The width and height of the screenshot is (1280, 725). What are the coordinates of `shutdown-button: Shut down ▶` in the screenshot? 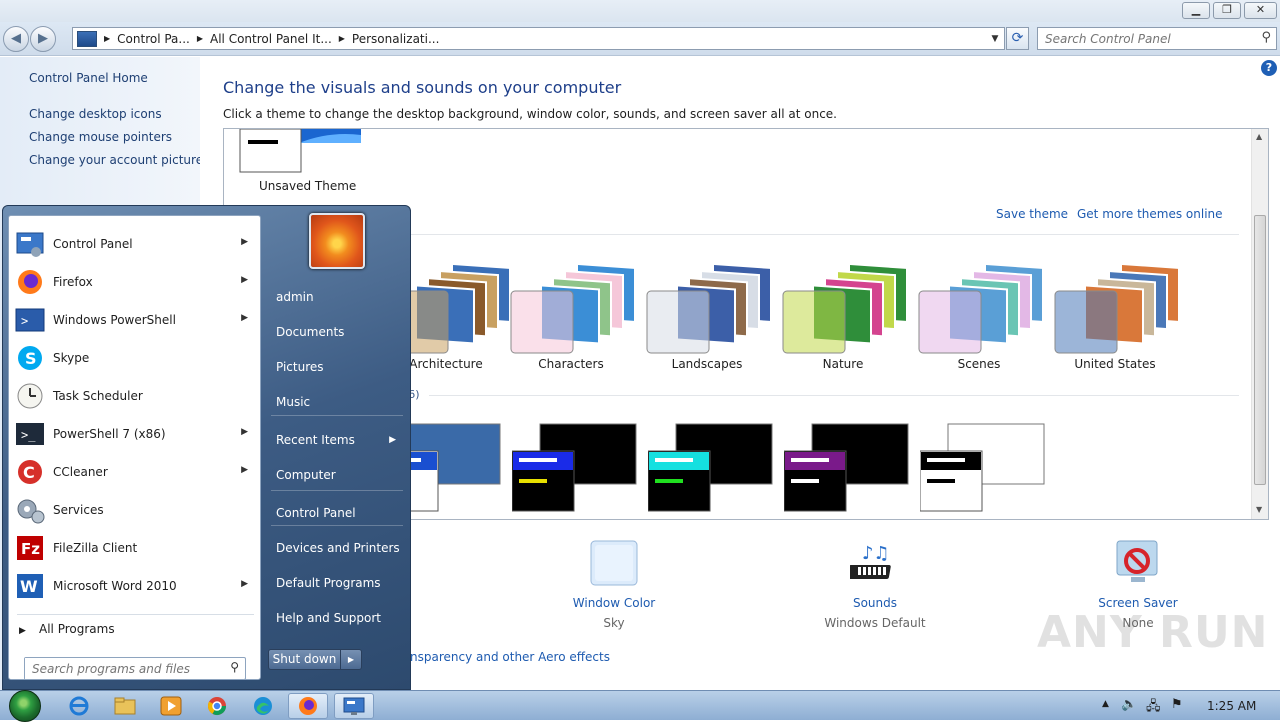 It's located at (315, 659).